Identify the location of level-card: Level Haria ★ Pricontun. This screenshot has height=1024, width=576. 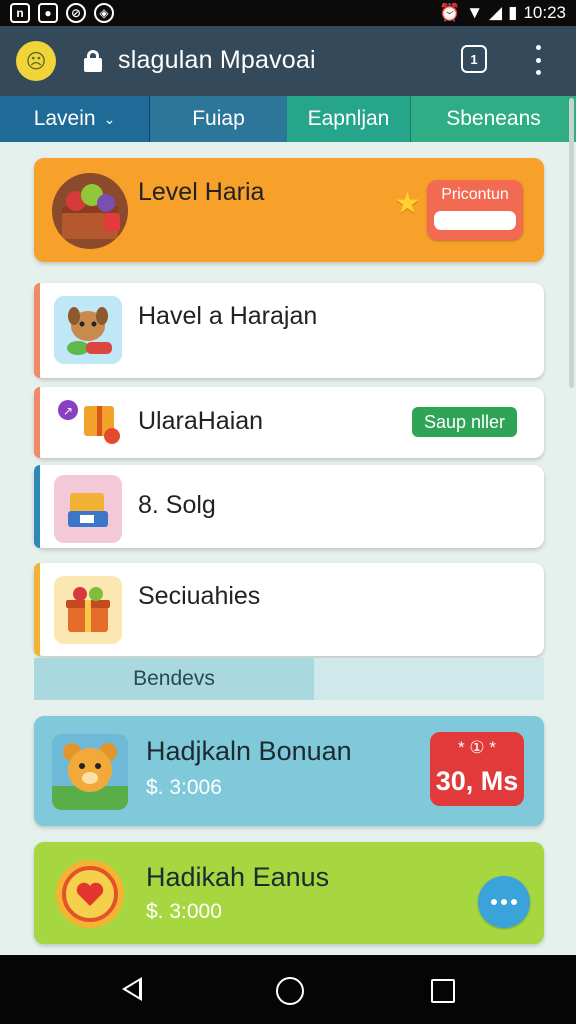
(289, 210).